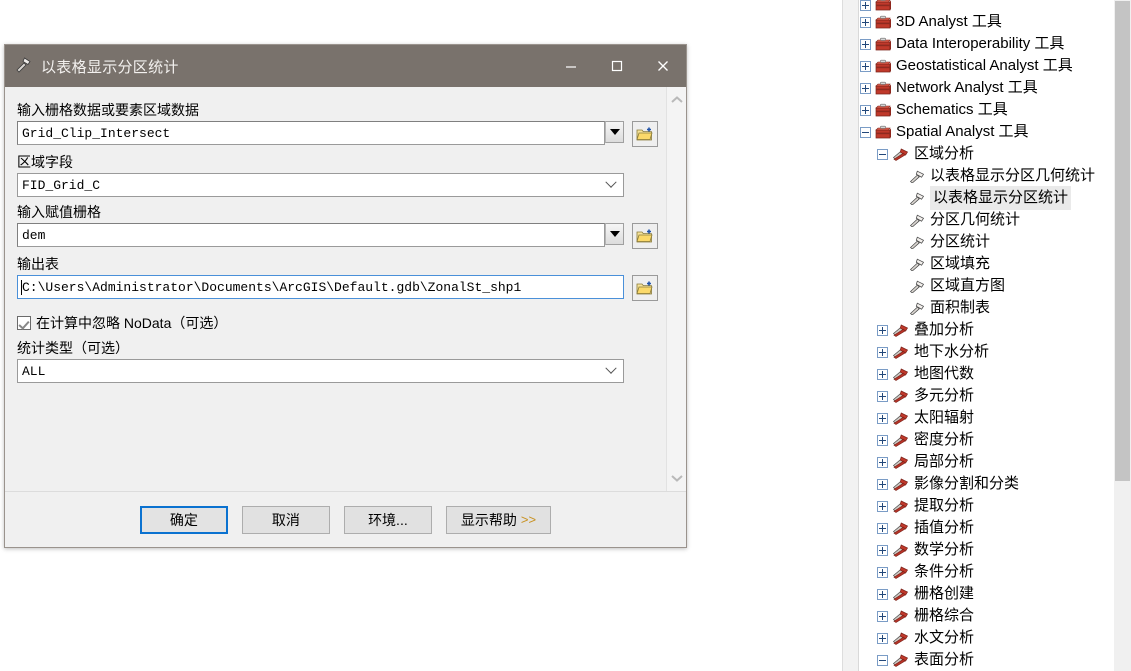 This screenshot has width=1131, height=671. I want to click on input-zone-data-field: Grid_Clip_Intersect, so click(311, 133).